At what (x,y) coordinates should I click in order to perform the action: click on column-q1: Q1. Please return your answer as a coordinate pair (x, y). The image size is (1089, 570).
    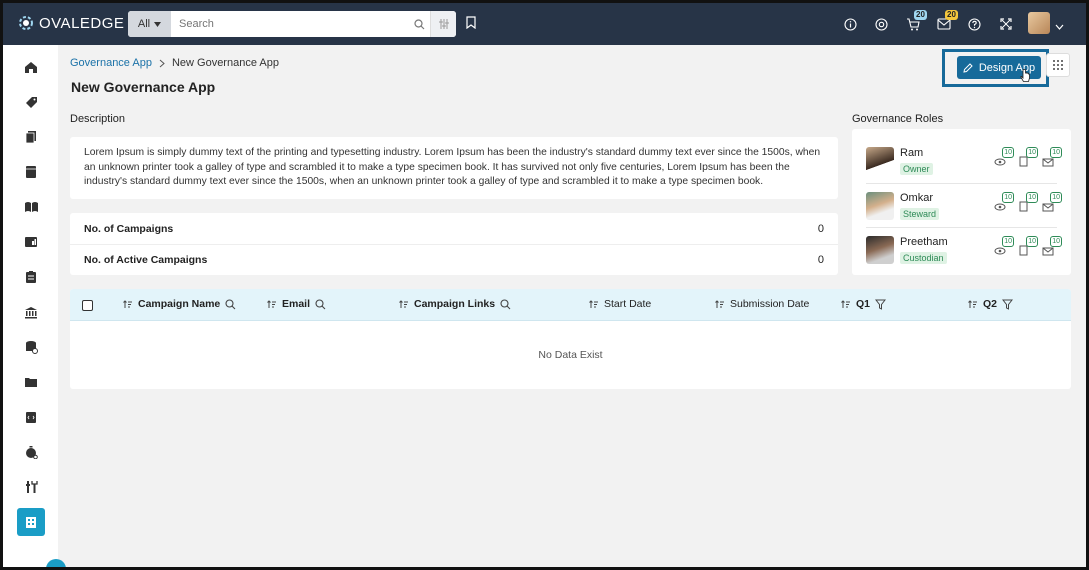
    Looking at the image, I should click on (864, 304).